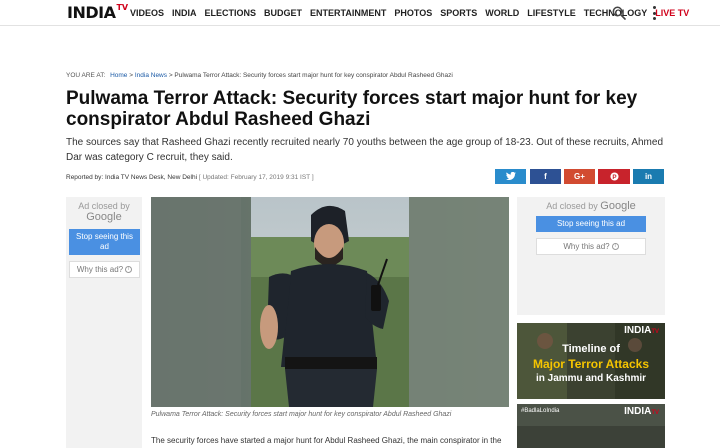 This screenshot has width=720, height=448. I want to click on nav-item-lifestyle: LIFESTYLE, so click(551, 13).